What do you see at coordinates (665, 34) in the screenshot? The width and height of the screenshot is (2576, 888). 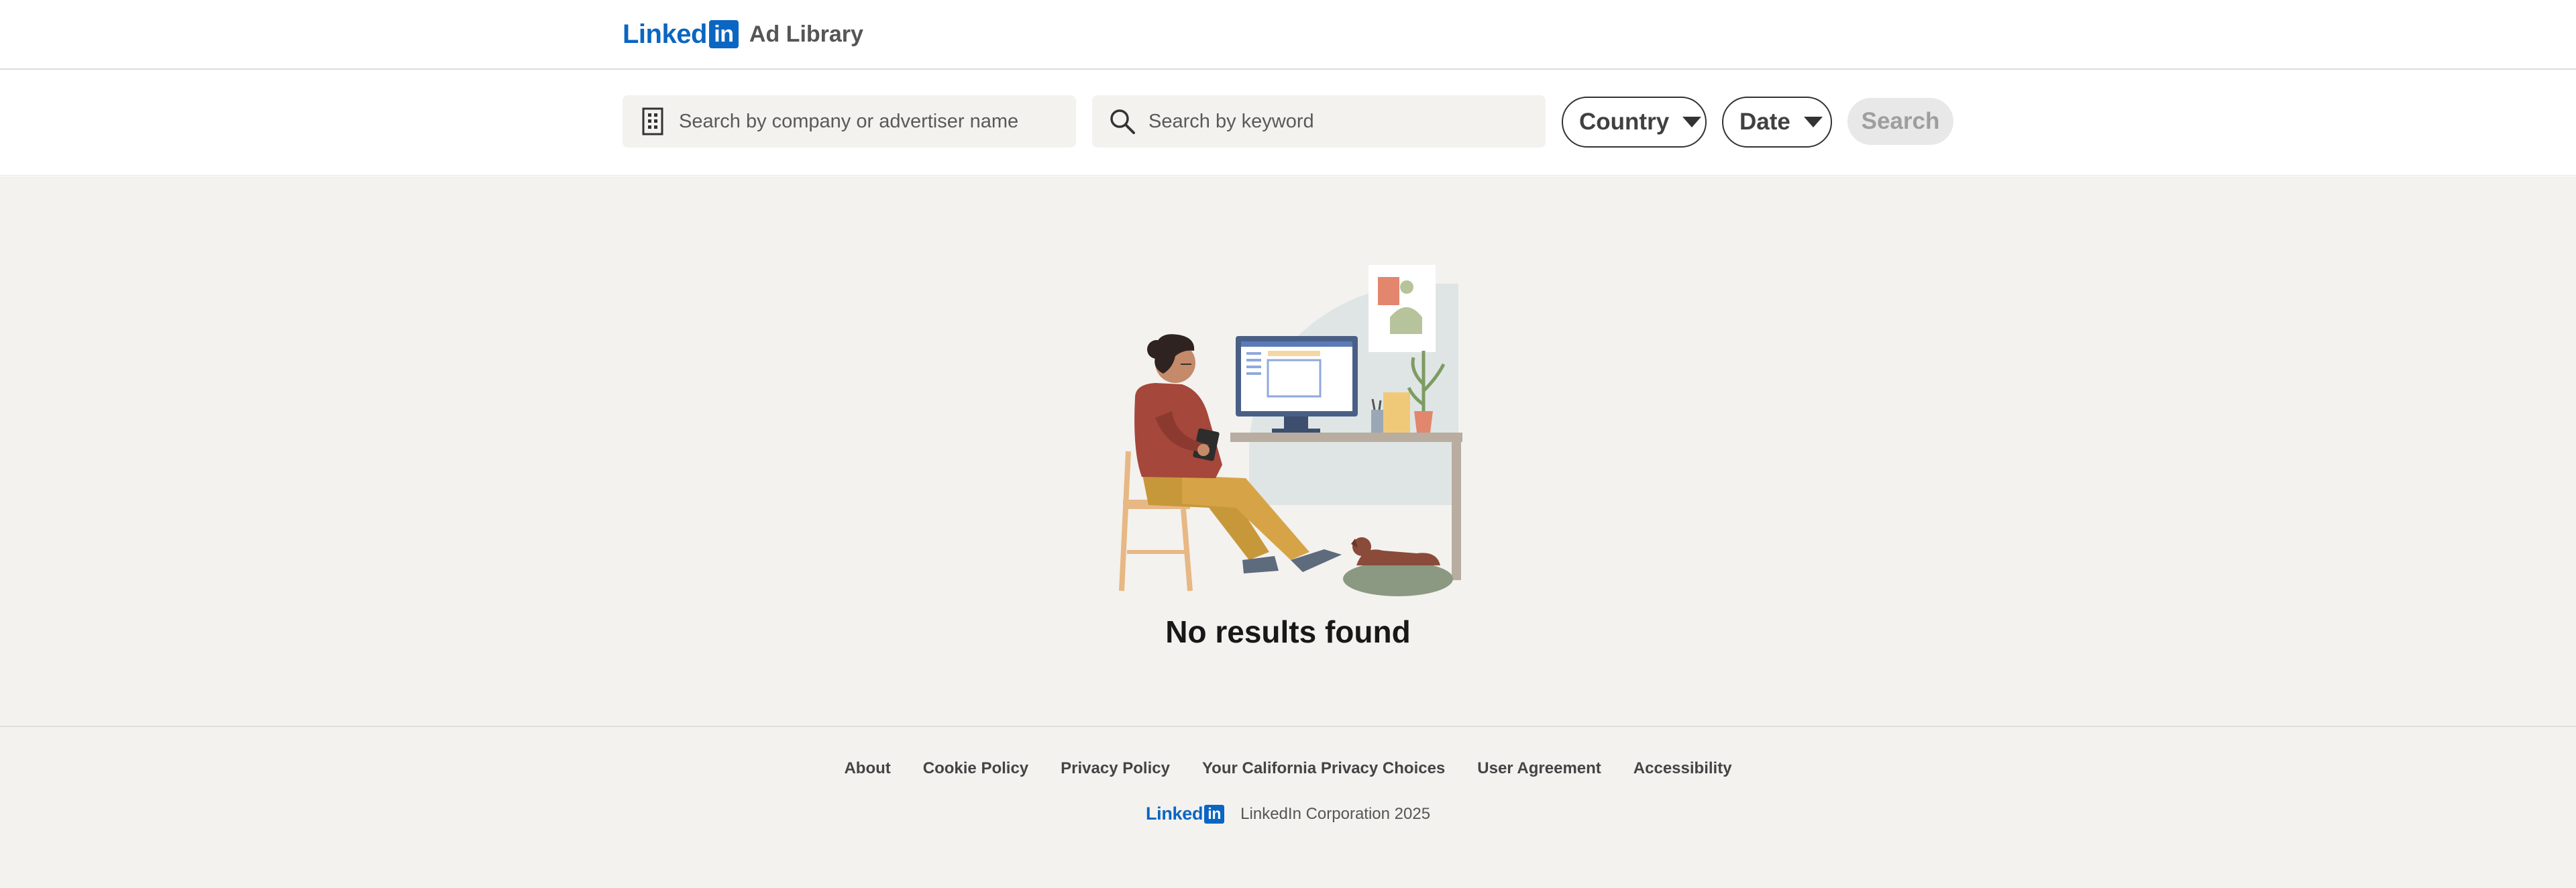 I see `logo-wordmark: Linked` at bounding box center [665, 34].